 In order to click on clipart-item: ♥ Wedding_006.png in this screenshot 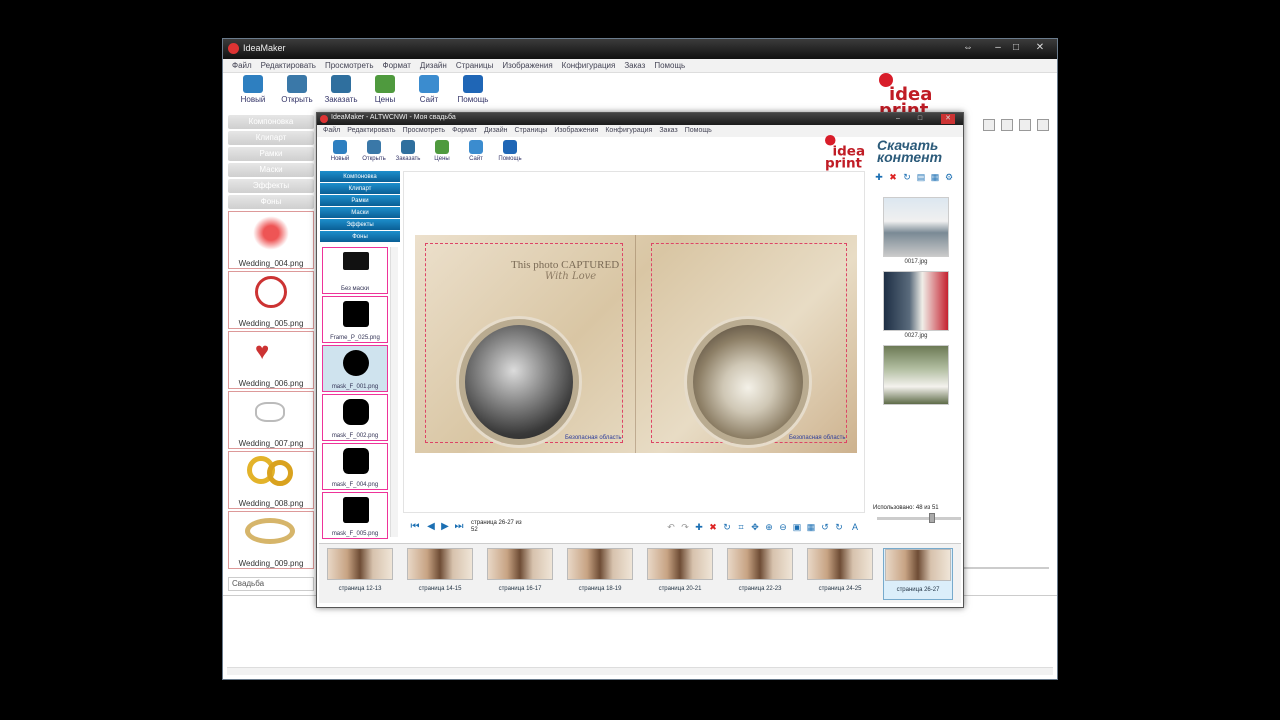, I will do `click(271, 360)`.